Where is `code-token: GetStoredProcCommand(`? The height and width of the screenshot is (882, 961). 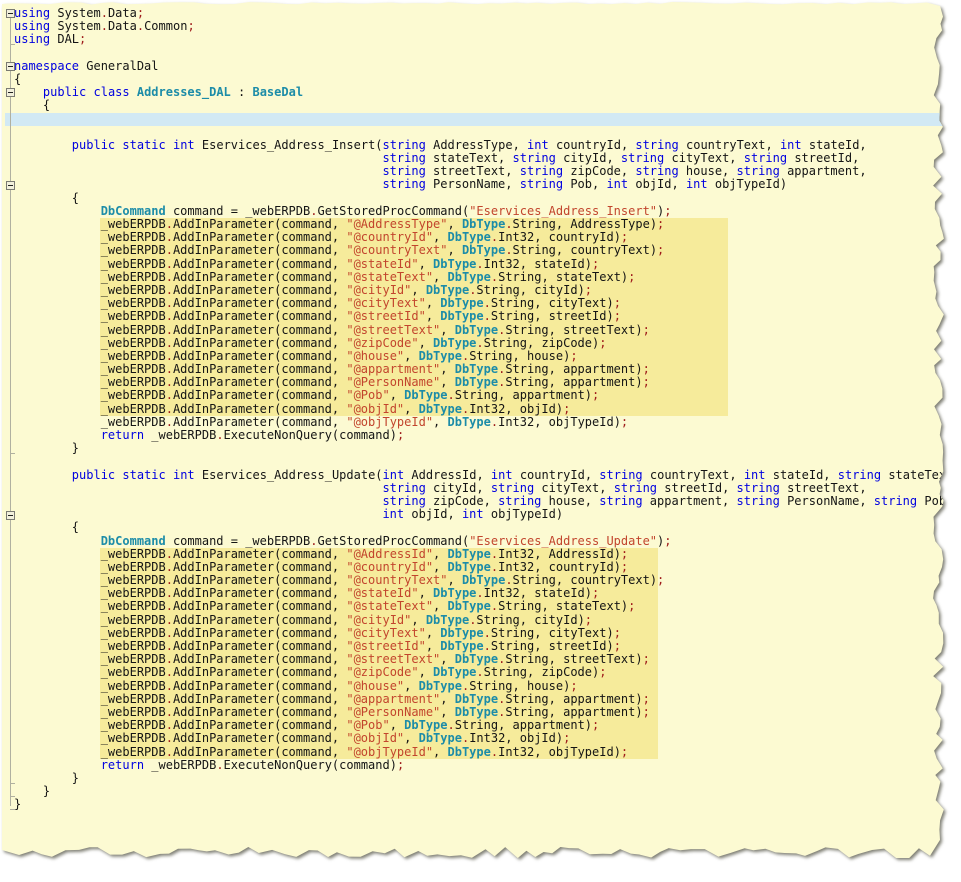
code-token: GetStoredProcCommand( is located at coordinates (393, 210).